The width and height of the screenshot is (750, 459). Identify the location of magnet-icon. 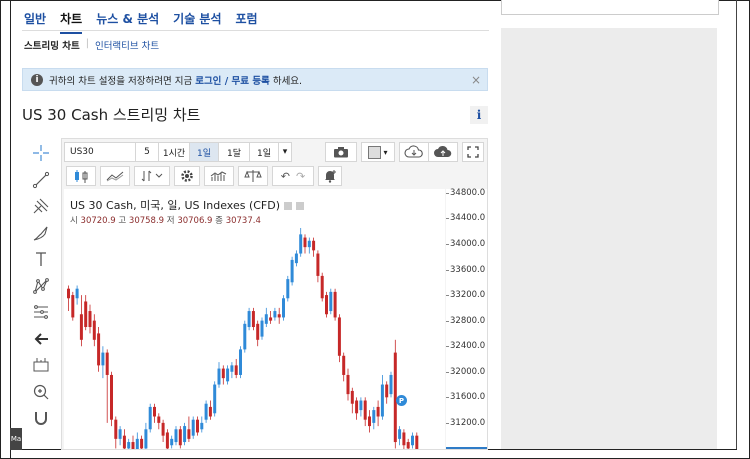
(41, 418).